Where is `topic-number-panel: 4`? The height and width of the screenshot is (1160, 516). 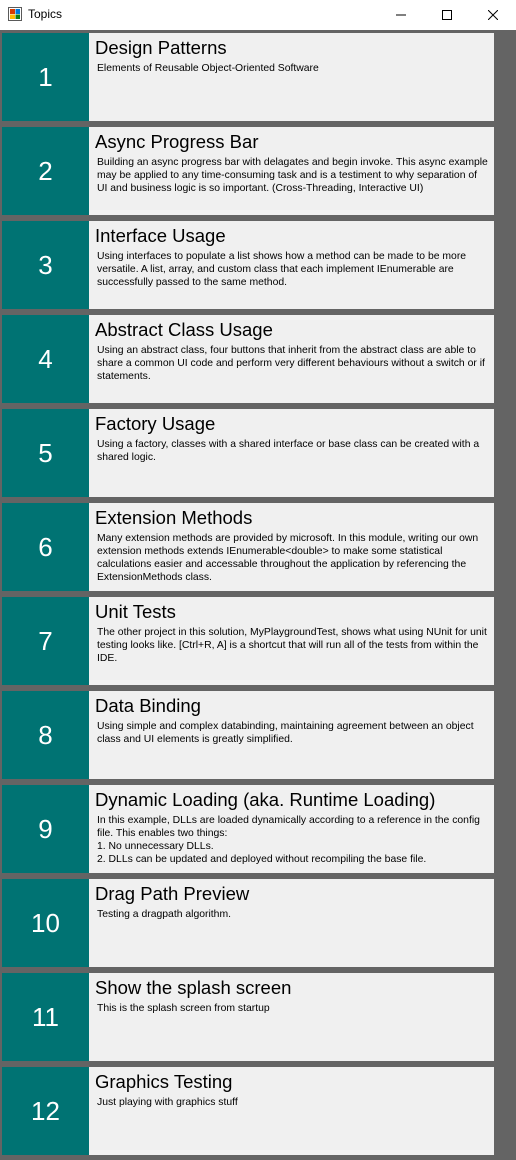
topic-number-panel: 4 is located at coordinates (45, 359).